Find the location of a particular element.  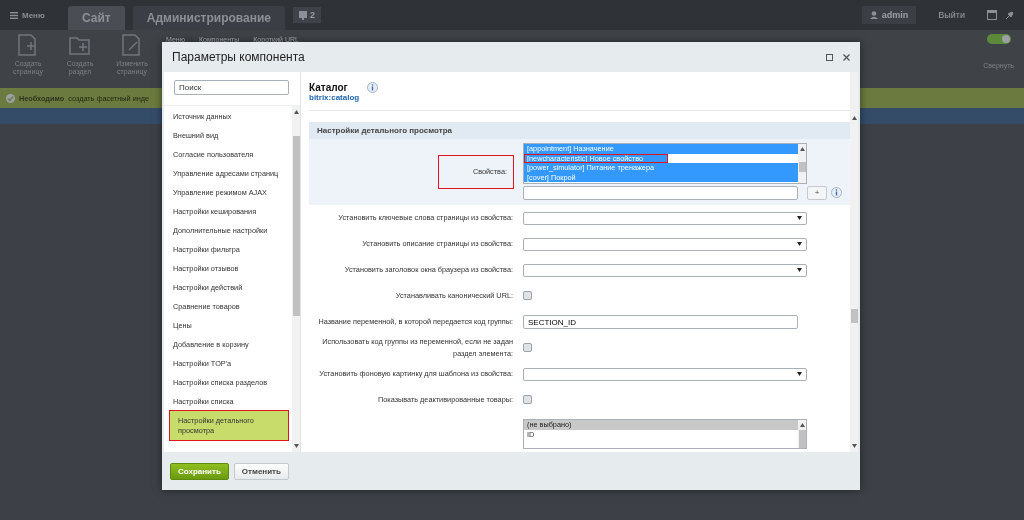

logout-link: Выйти is located at coordinates (951, 15).